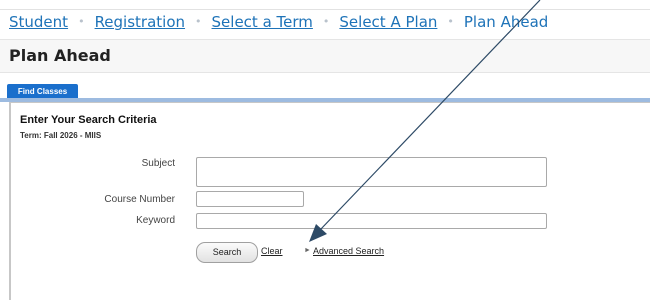 The image size is (650, 300). Describe the element at coordinates (307, 250) in the screenshot. I see `triangle-right-icon: ►` at that location.